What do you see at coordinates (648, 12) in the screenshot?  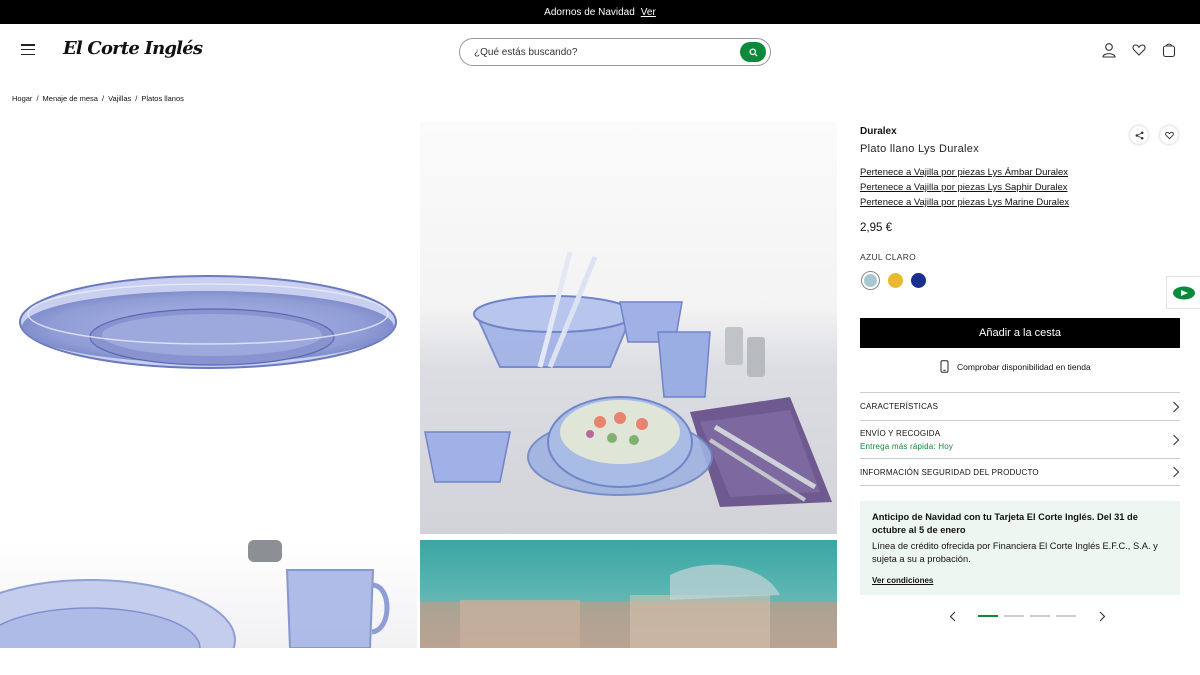 I see `announcement-link: Ver` at bounding box center [648, 12].